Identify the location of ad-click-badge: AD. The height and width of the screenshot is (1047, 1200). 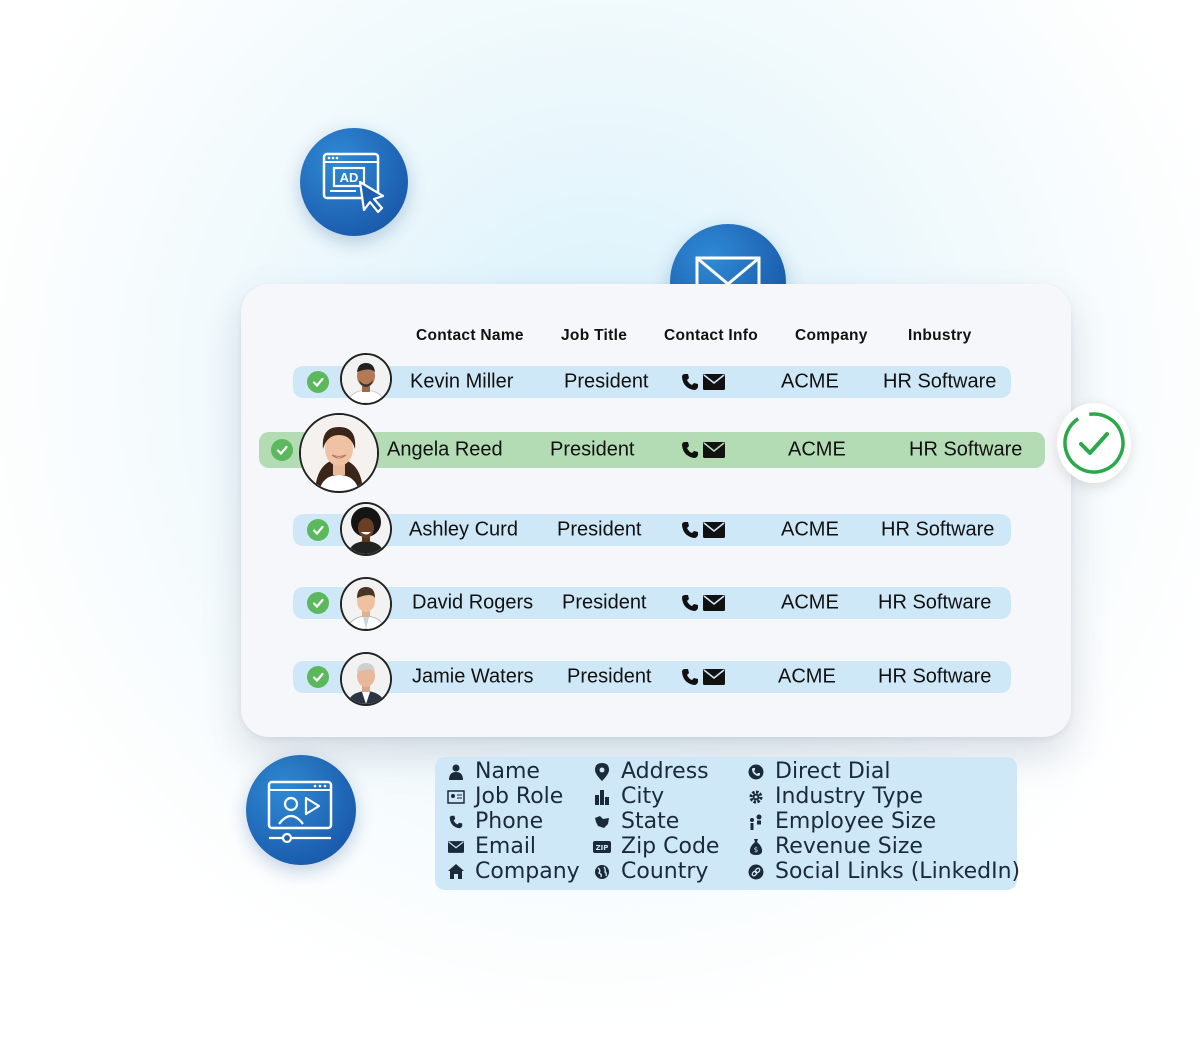
(354, 182).